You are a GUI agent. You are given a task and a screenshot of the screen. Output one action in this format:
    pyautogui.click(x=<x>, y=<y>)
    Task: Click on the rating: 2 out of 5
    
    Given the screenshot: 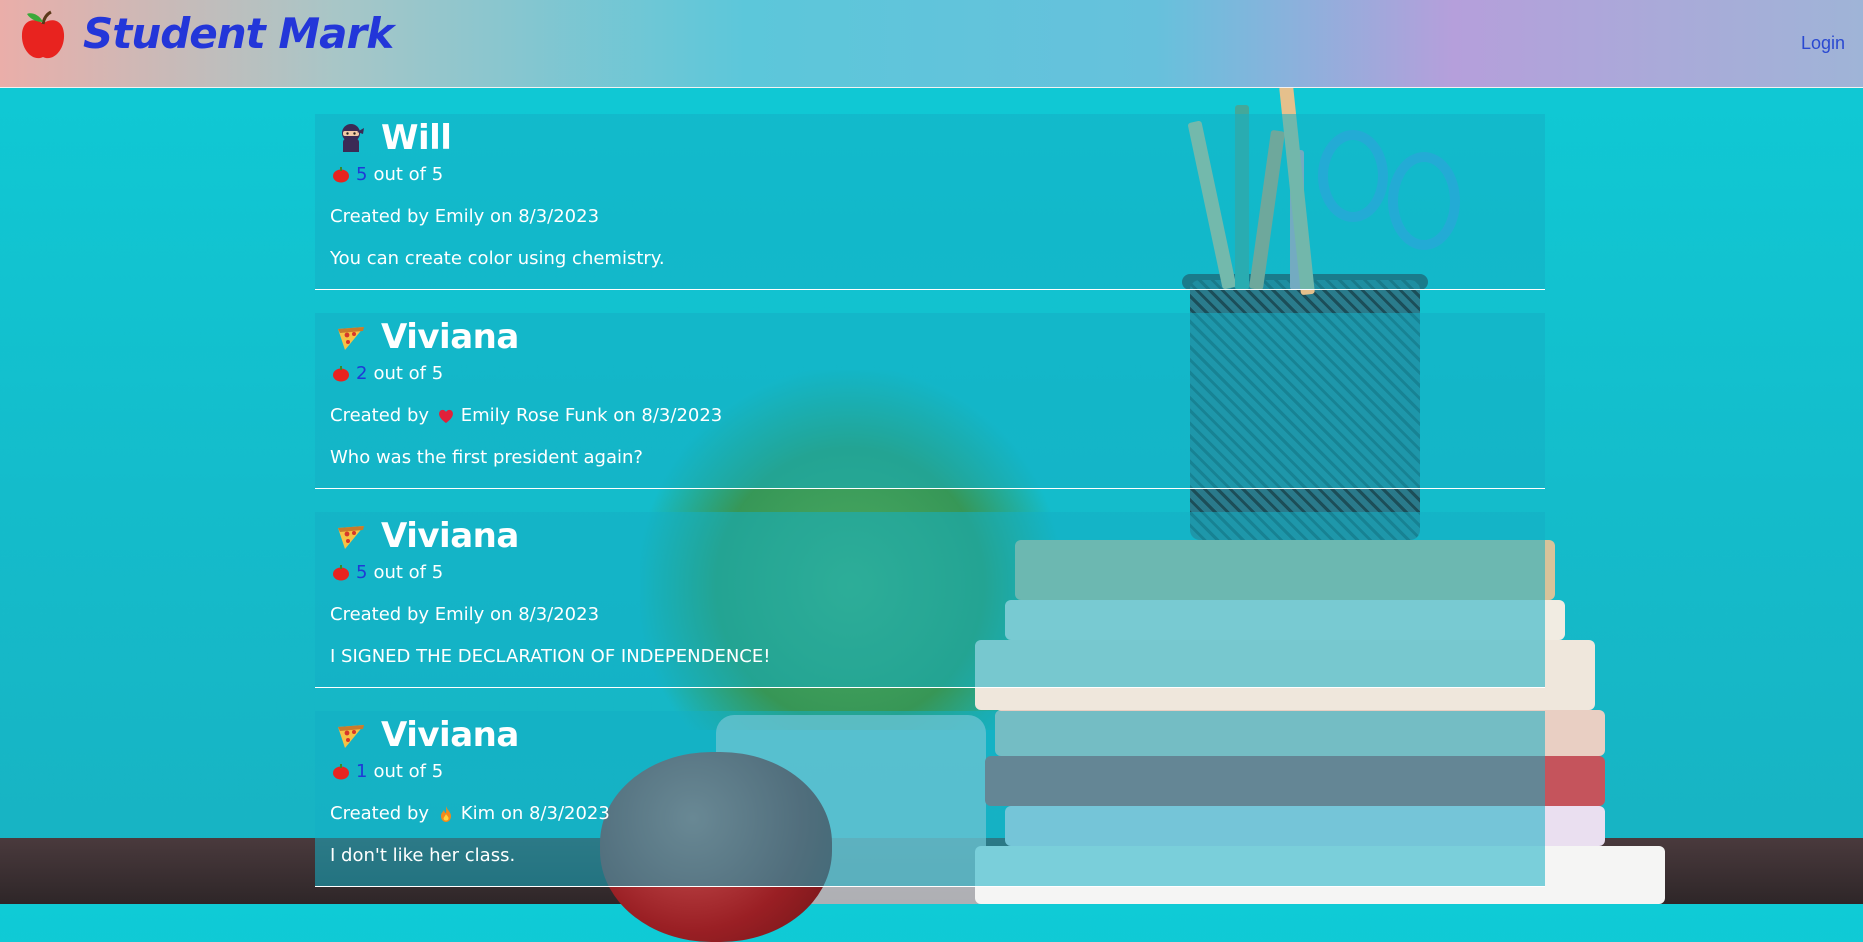 What is the action you would take?
    pyautogui.click(x=387, y=373)
    